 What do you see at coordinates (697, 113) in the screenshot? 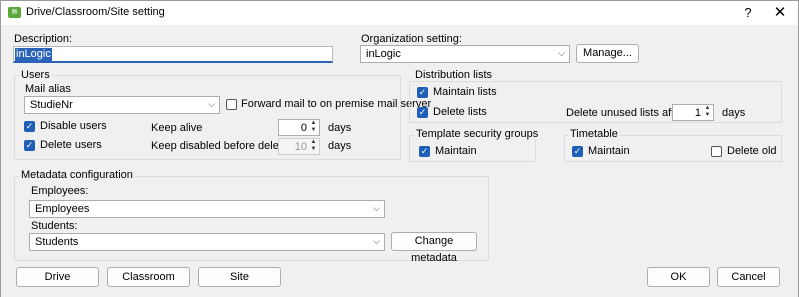
I see `delete-unused-value: 1` at bounding box center [697, 113].